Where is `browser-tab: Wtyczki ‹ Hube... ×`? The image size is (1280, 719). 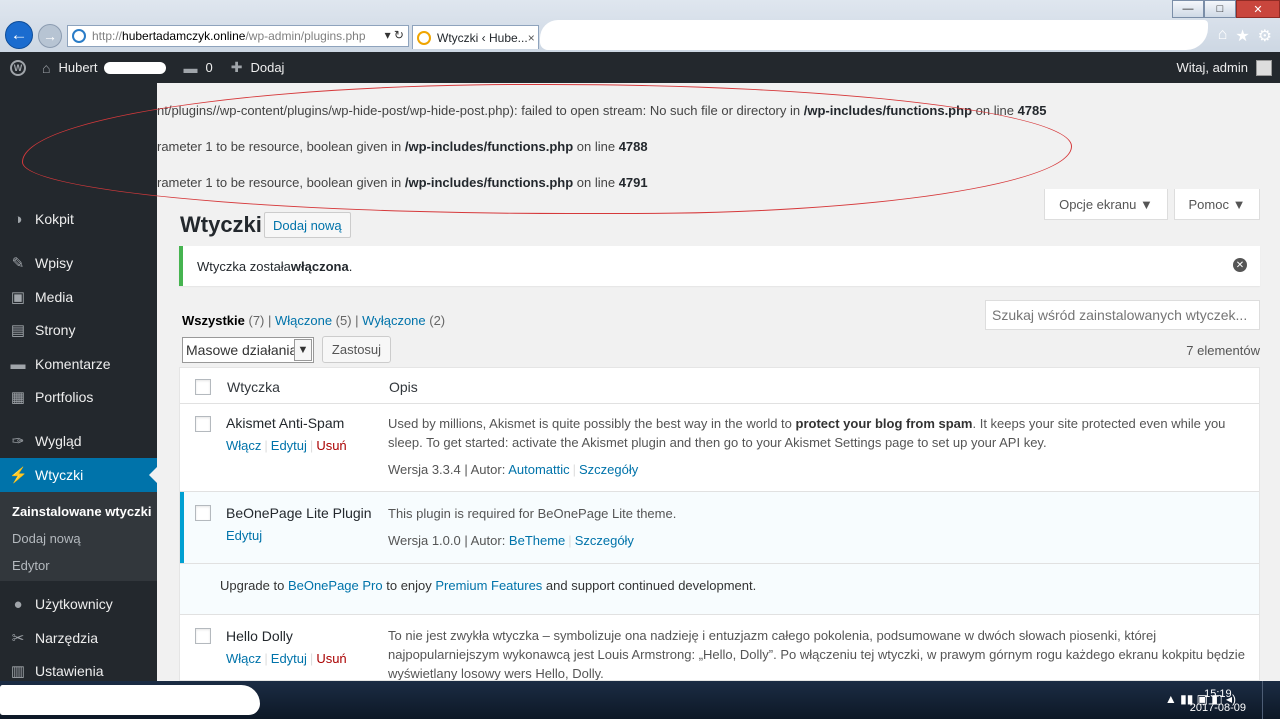 browser-tab: Wtyczki ‹ Hube... × is located at coordinates (475, 37).